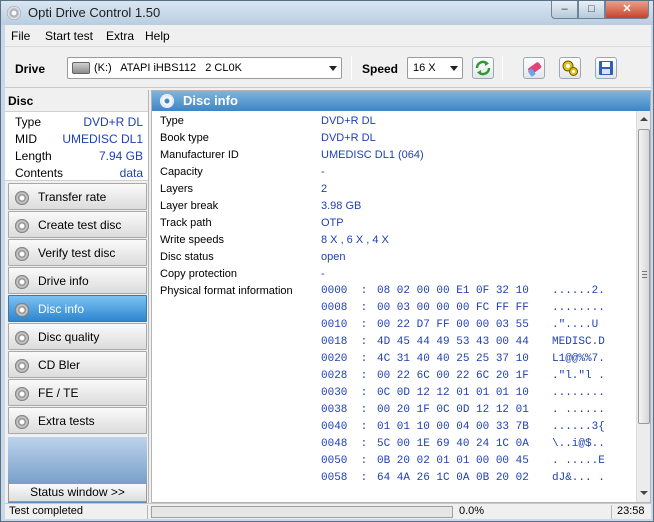  I want to click on erase-button, so click(534, 68).